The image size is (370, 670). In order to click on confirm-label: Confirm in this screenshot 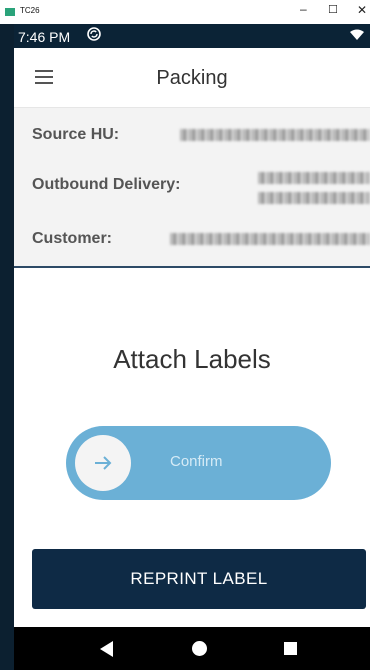, I will do `click(196, 461)`.